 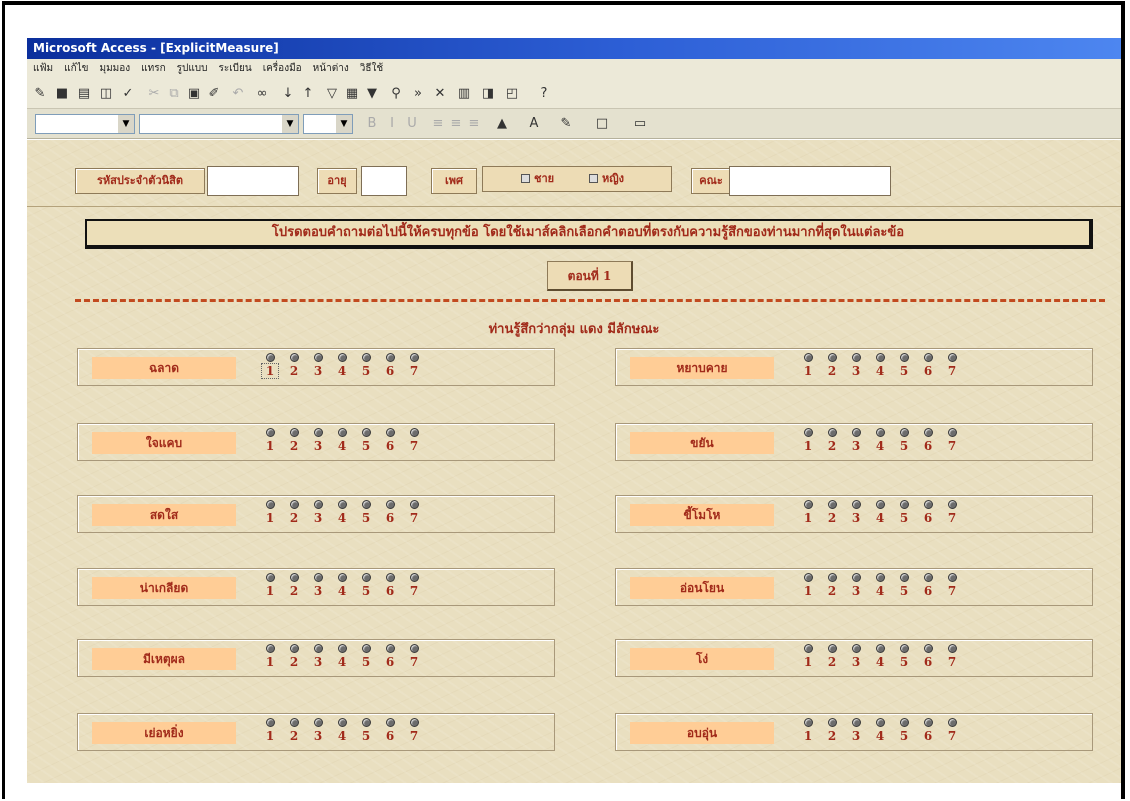 What do you see at coordinates (502, 124) in the screenshot?
I see `fill-color-icon: ▲` at bounding box center [502, 124].